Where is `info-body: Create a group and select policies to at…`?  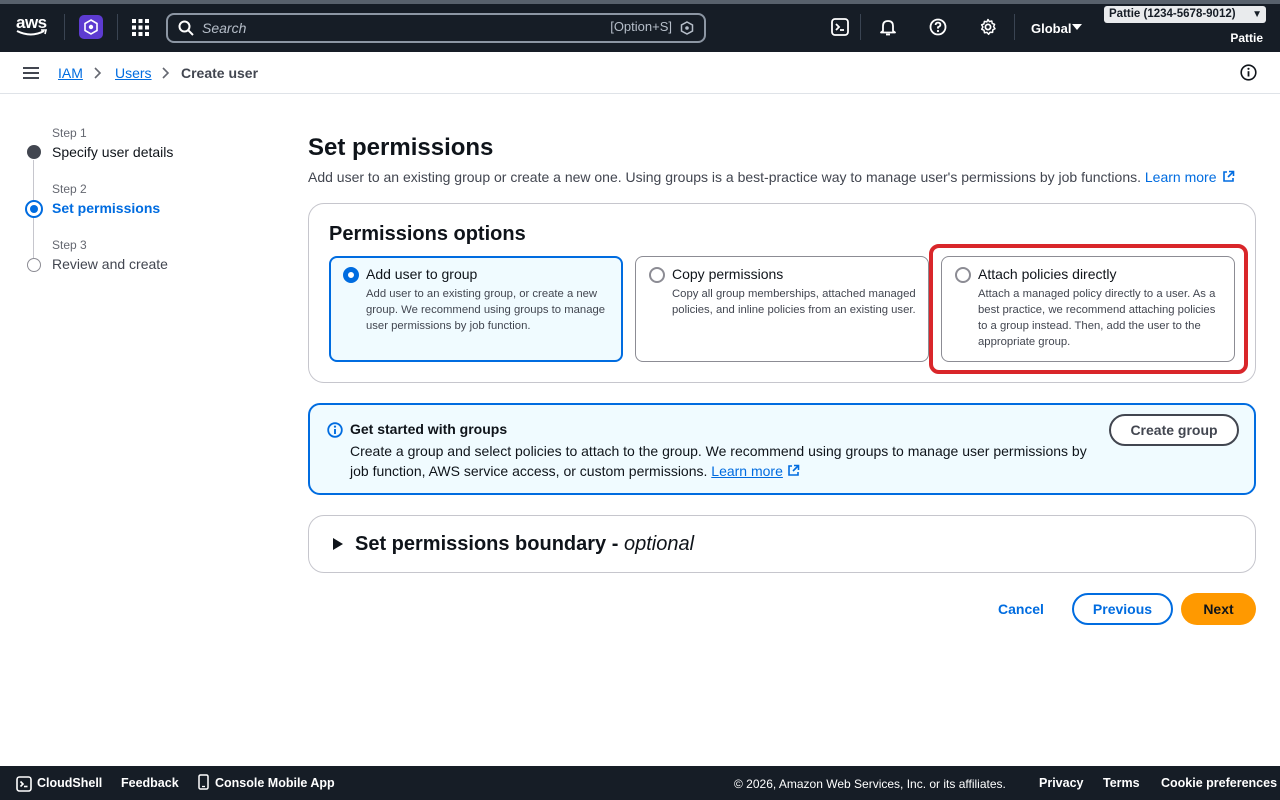
info-body: Create a group and select policies to at… is located at coordinates (720, 461).